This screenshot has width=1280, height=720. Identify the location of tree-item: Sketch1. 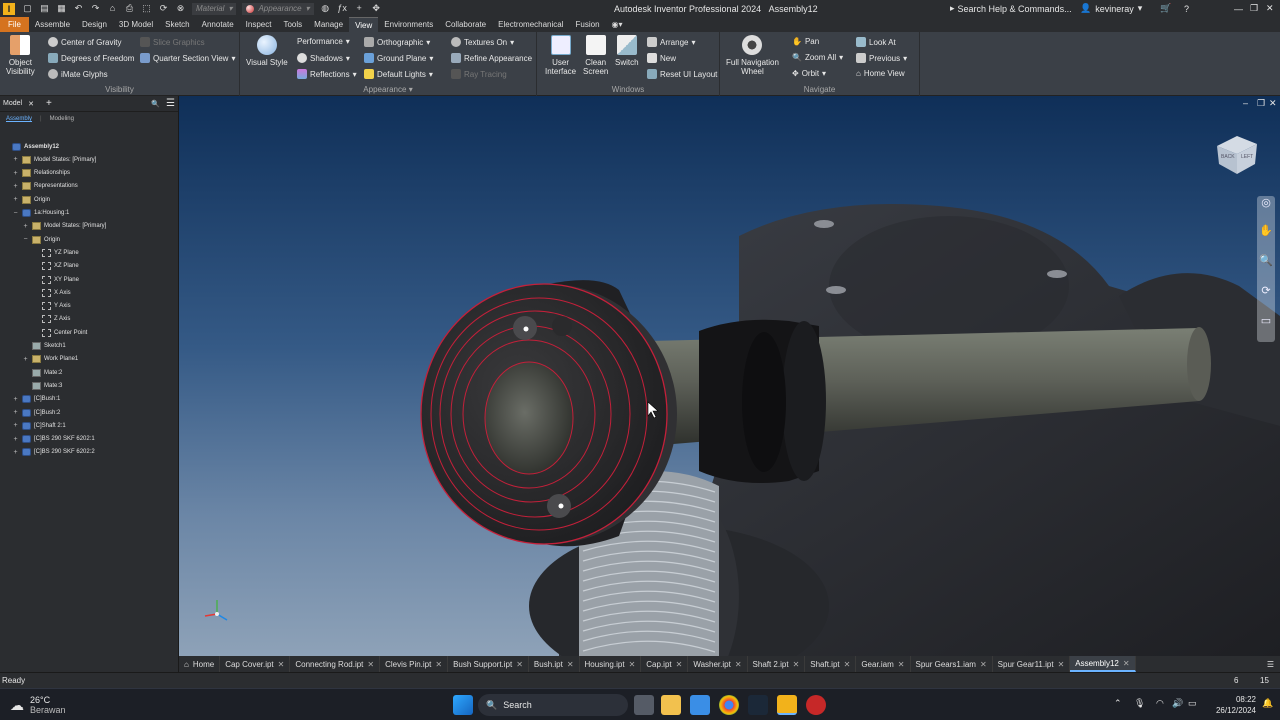
(44, 346).